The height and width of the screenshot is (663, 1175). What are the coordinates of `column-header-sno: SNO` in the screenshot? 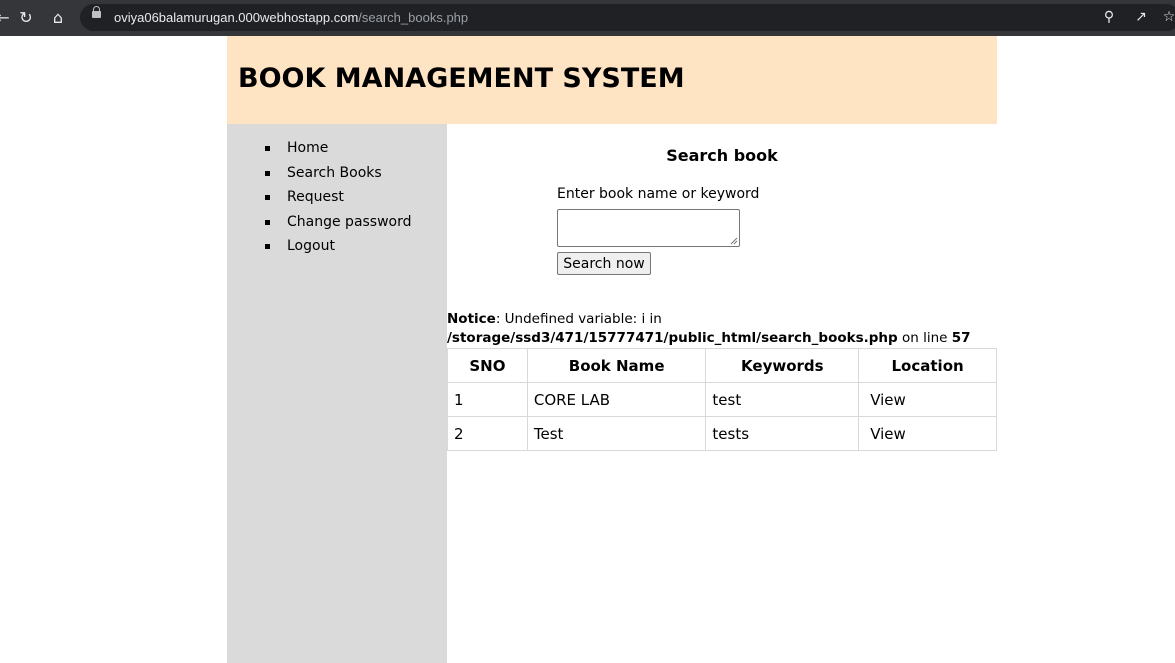 It's located at (487, 365).